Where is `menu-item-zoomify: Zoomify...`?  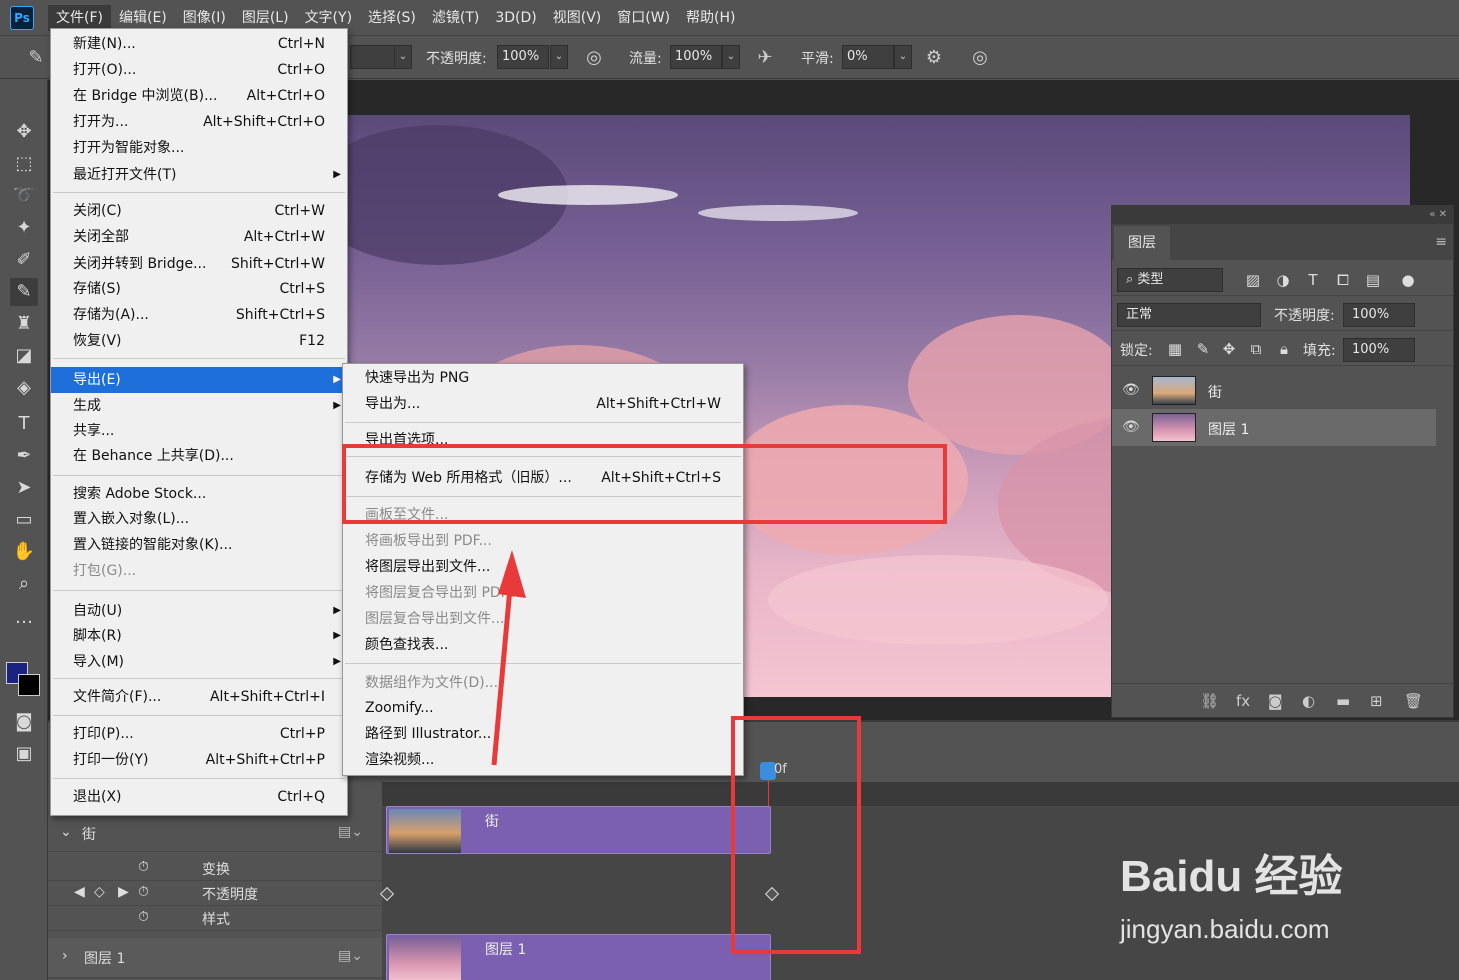 menu-item-zoomify: Zoomify... is located at coordinates (543, 708).